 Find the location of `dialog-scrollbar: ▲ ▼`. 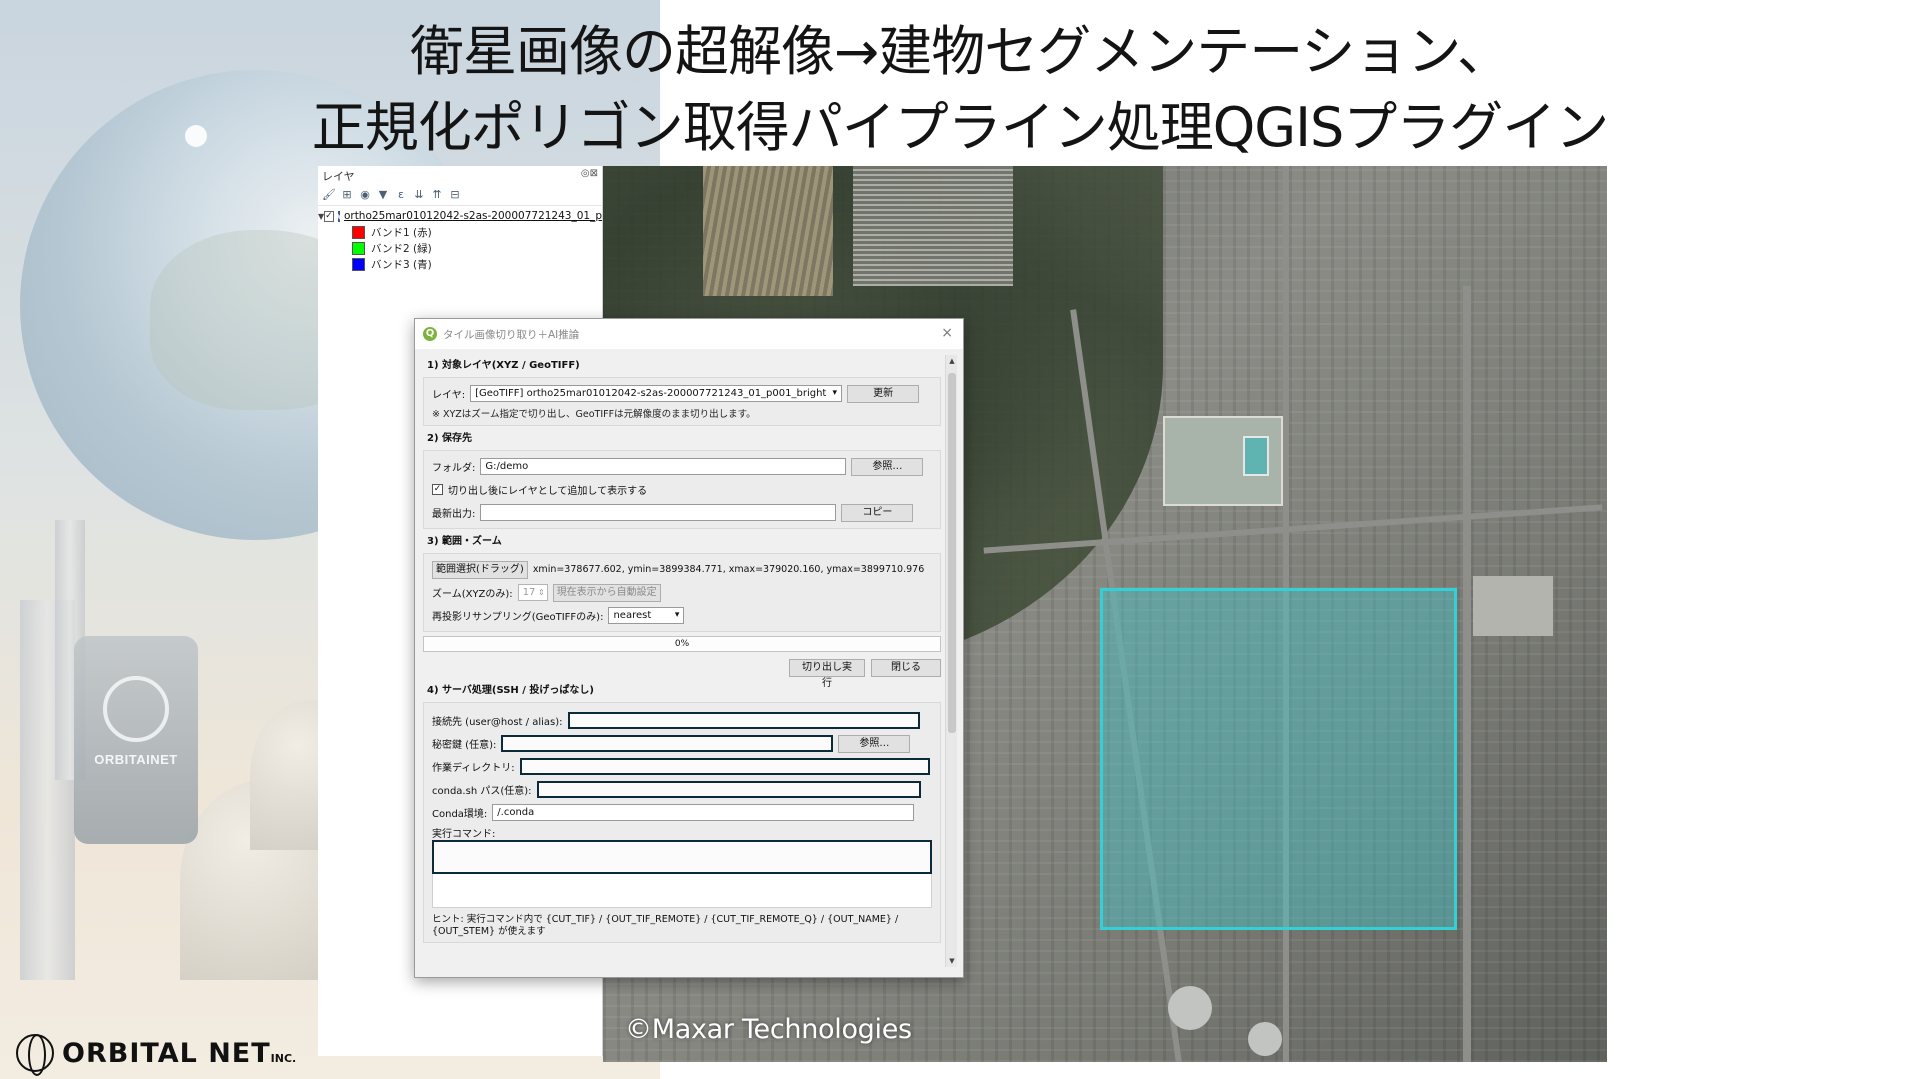

dialog-scrollbar: ▲ ▼ is located at coordinates (951, 661).